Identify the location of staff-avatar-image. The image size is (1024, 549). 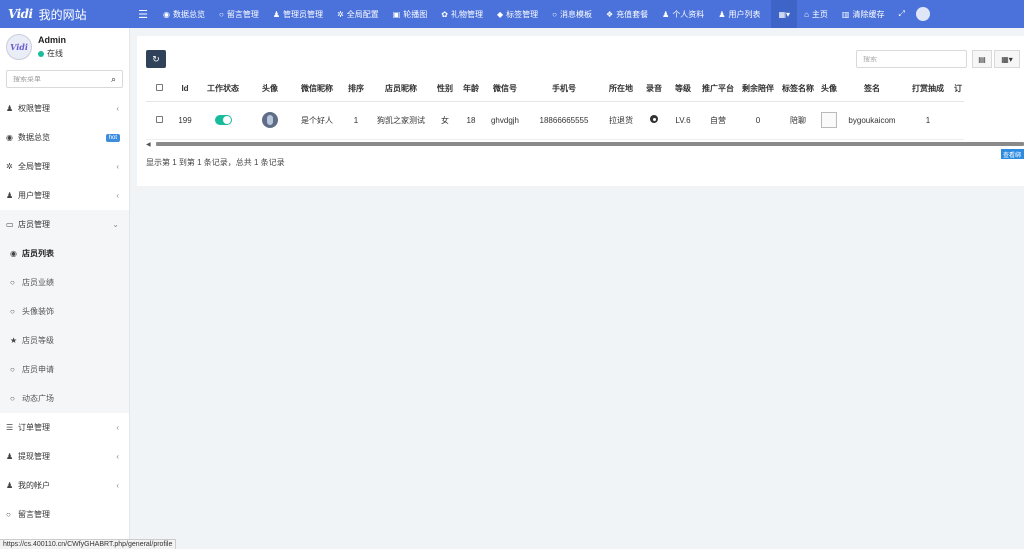
(270, 120).